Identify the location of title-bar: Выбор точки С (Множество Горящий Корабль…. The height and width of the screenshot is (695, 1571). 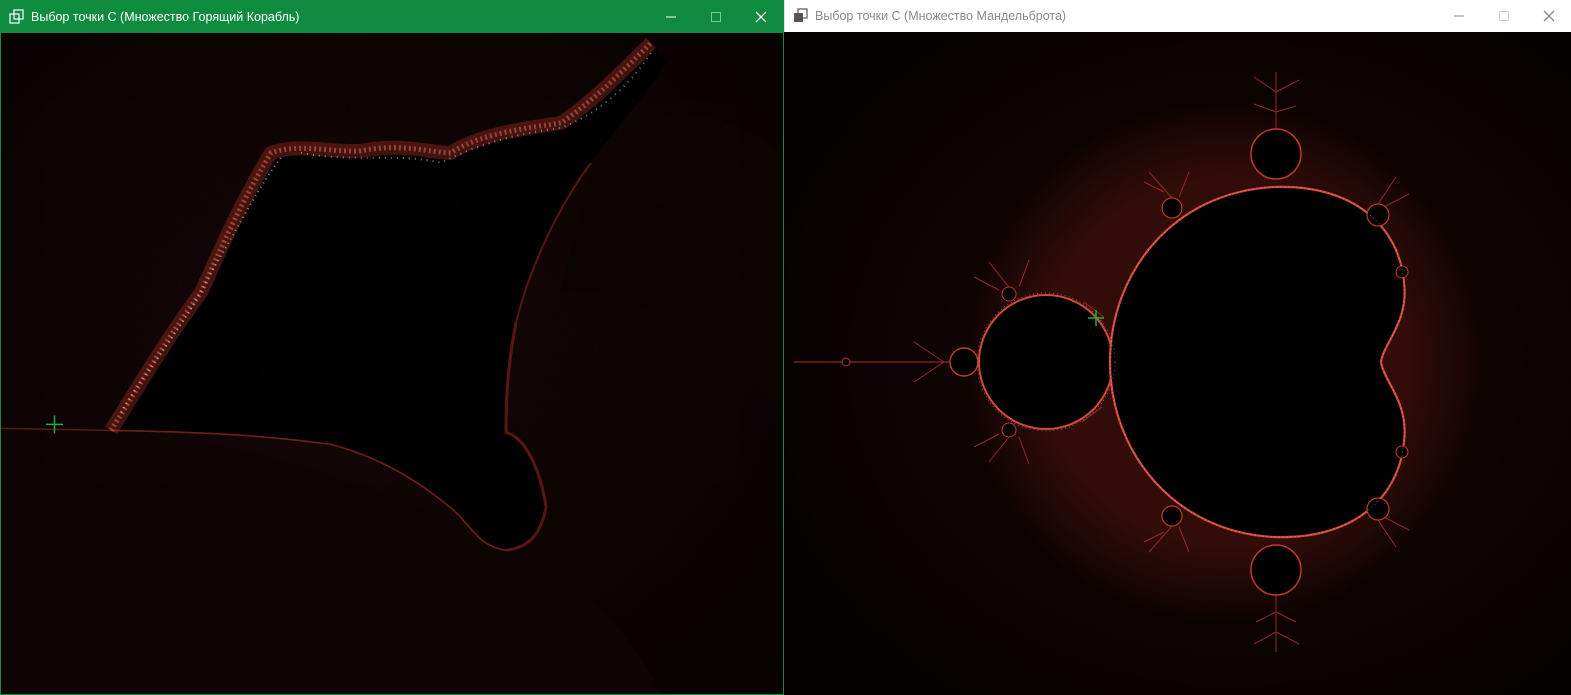
(392, 17).